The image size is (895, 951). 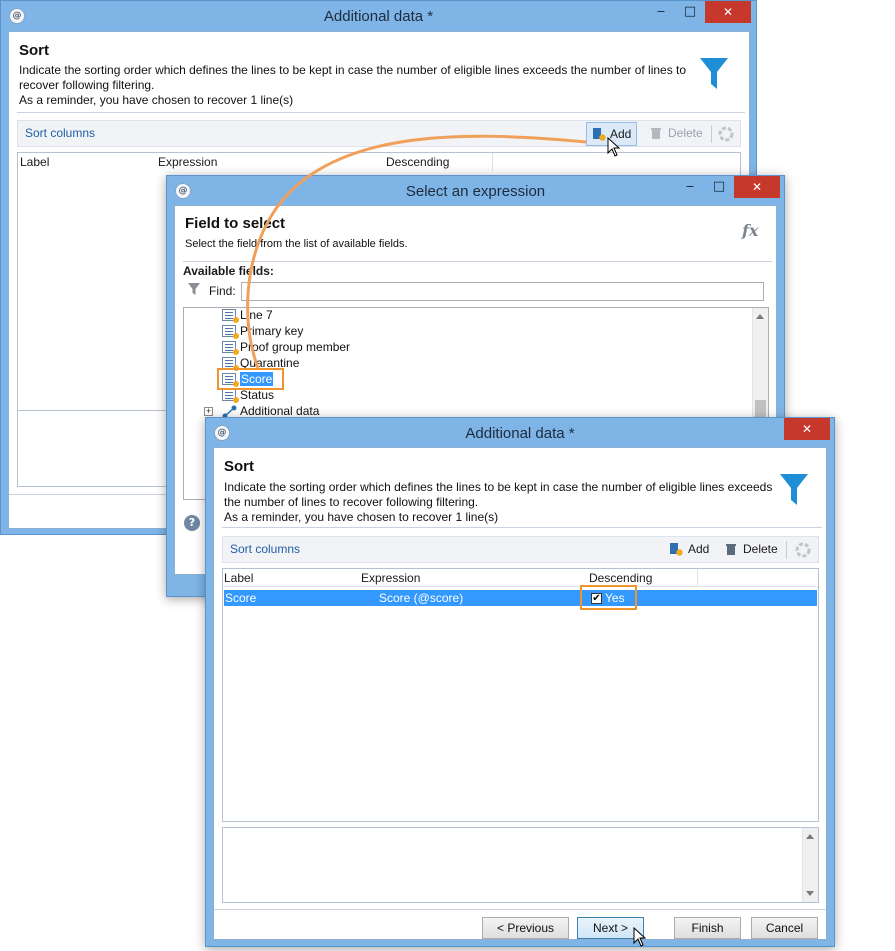 What do you see at coordinates (608, 597) in the screenshot?
I see `descending-highlight` at bounding box center [608, 597].